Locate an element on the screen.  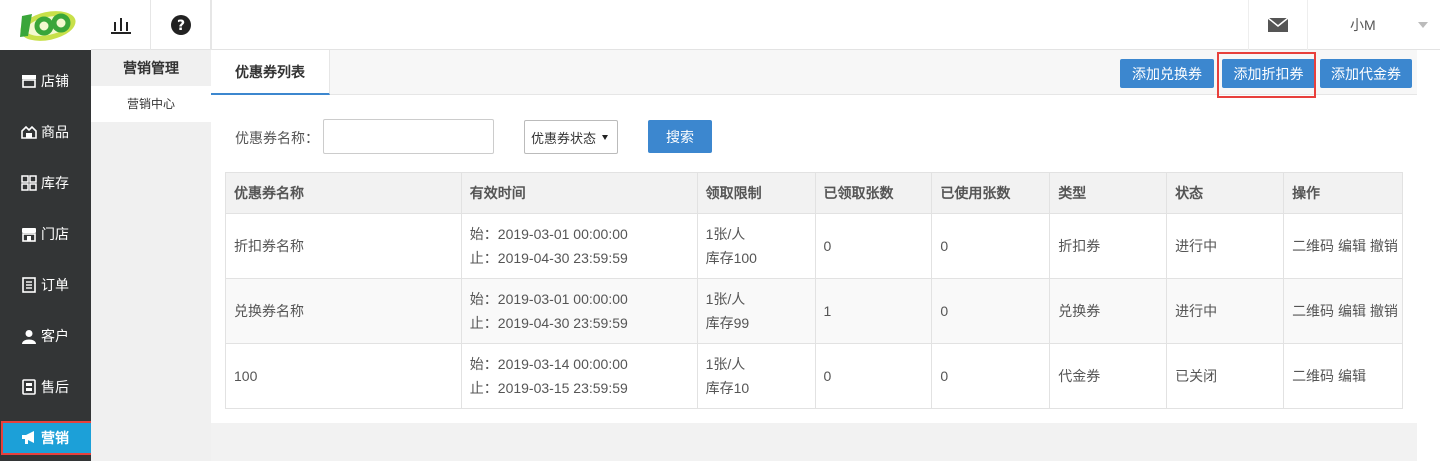
brand-logo-icon is located at coordinates (47, 26).